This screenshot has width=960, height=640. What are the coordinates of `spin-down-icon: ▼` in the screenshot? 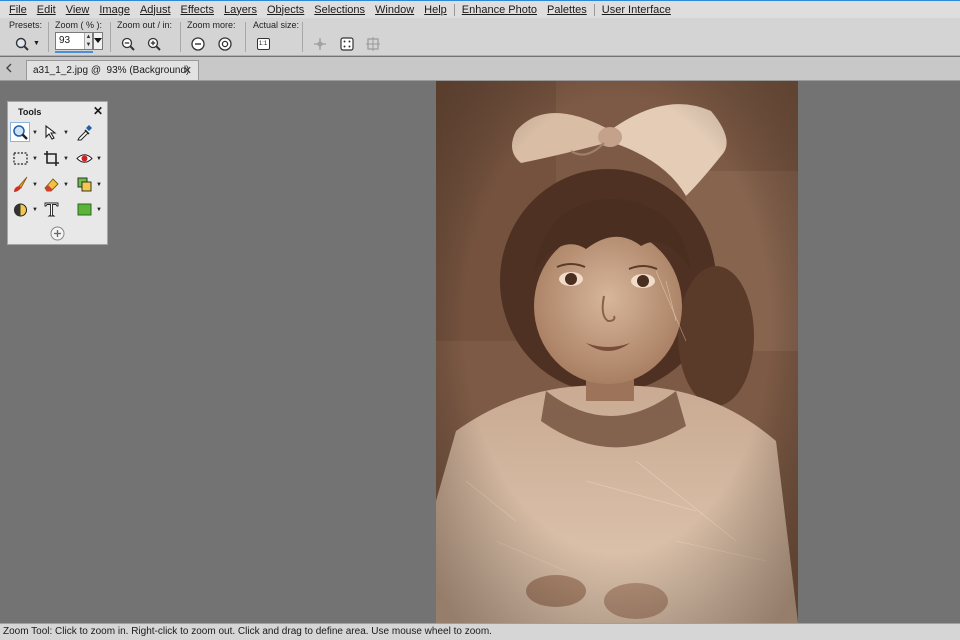 It's located at (89, 45).